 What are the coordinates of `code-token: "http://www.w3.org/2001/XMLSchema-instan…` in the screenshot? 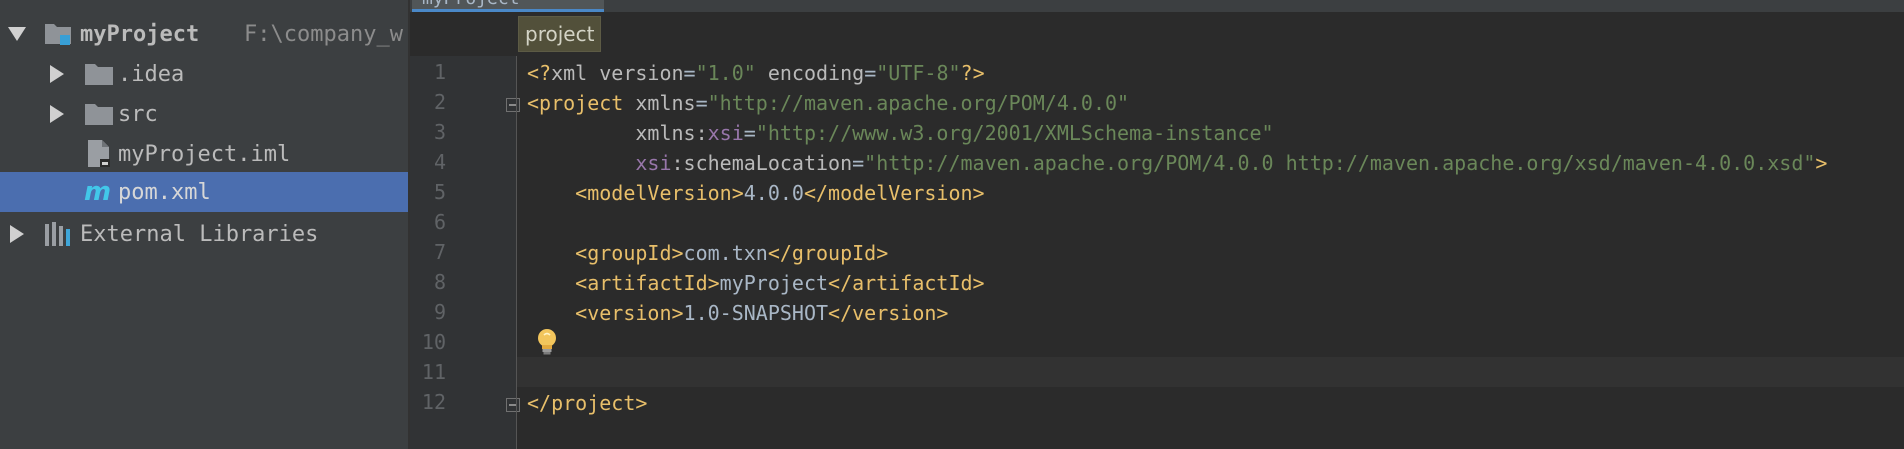 It's located at (1014, 133).